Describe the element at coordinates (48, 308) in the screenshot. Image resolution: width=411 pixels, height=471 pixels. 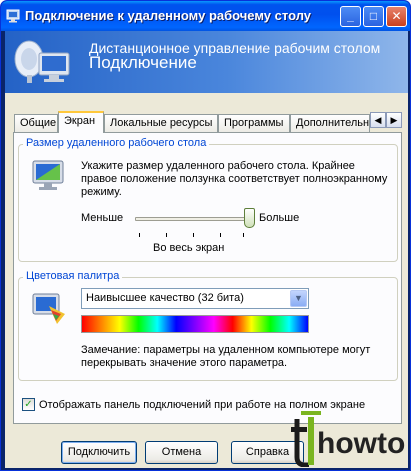
I see `color-palette-monitor-icon` at that location.